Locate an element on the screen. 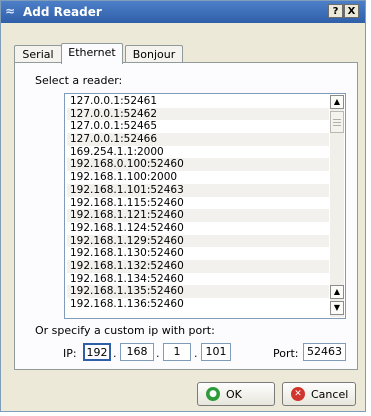 The image size is (371, 416). select-reader-label: Select a reader: is located at coordinates (79, 80).